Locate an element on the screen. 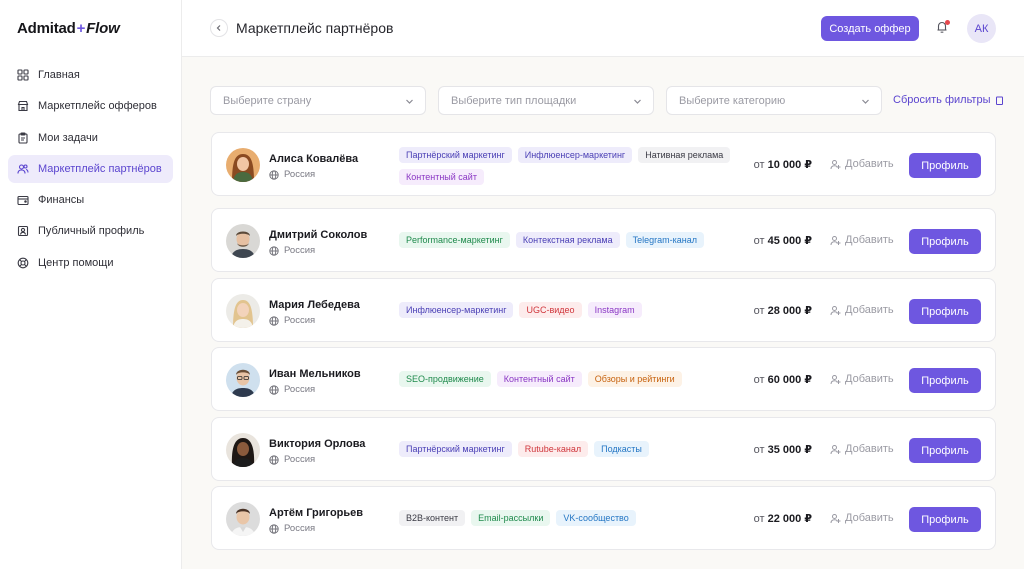  sidebar-item-help-center: Центр помощи is located at coordinates (90, 263).